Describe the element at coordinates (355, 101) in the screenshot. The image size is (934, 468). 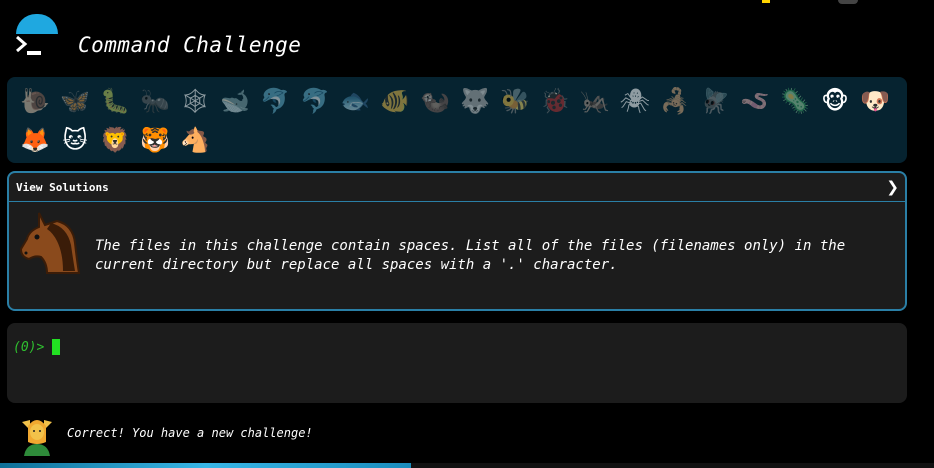
I see `animal-icon: 🐟` at that location.